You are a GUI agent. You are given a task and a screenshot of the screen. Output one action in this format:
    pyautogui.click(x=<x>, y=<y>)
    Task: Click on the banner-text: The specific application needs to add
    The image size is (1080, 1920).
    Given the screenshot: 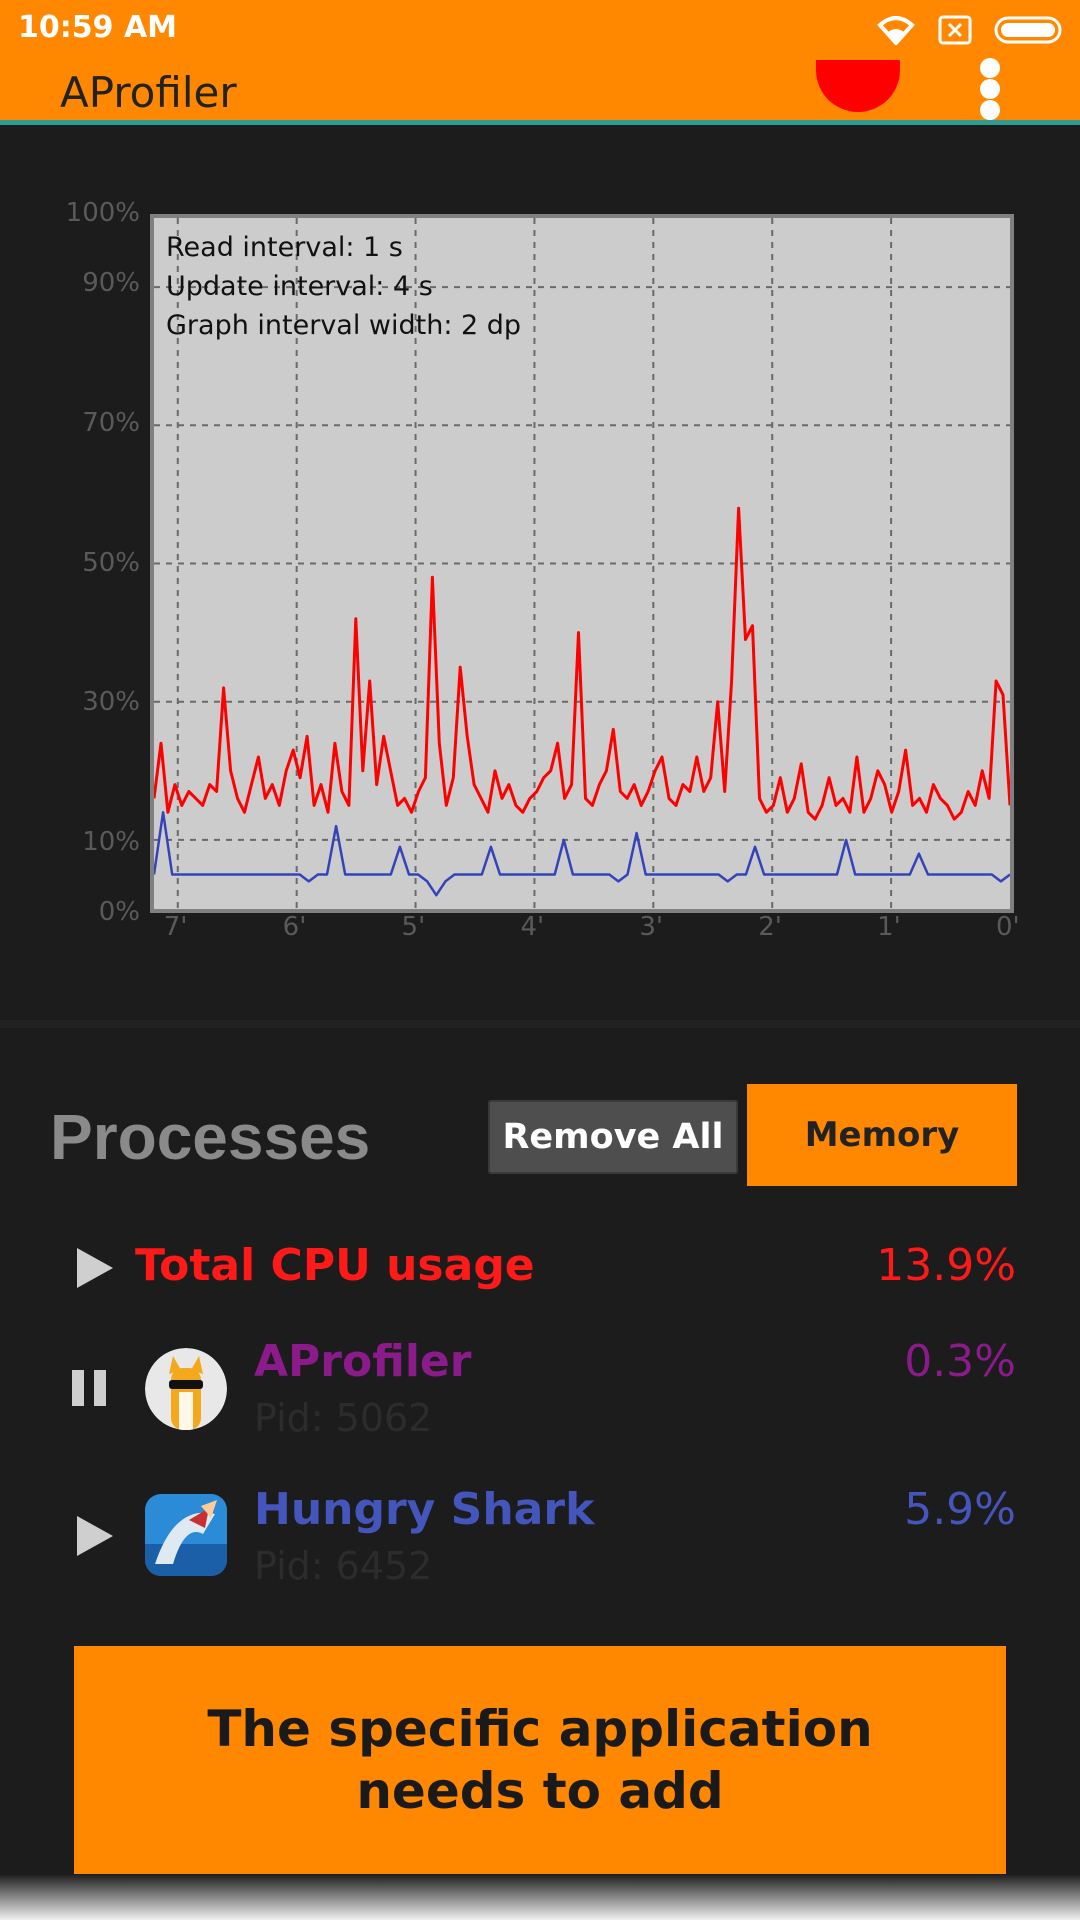 What is the action you would take?
    pyautogui.click(x=540, y=1760)
    